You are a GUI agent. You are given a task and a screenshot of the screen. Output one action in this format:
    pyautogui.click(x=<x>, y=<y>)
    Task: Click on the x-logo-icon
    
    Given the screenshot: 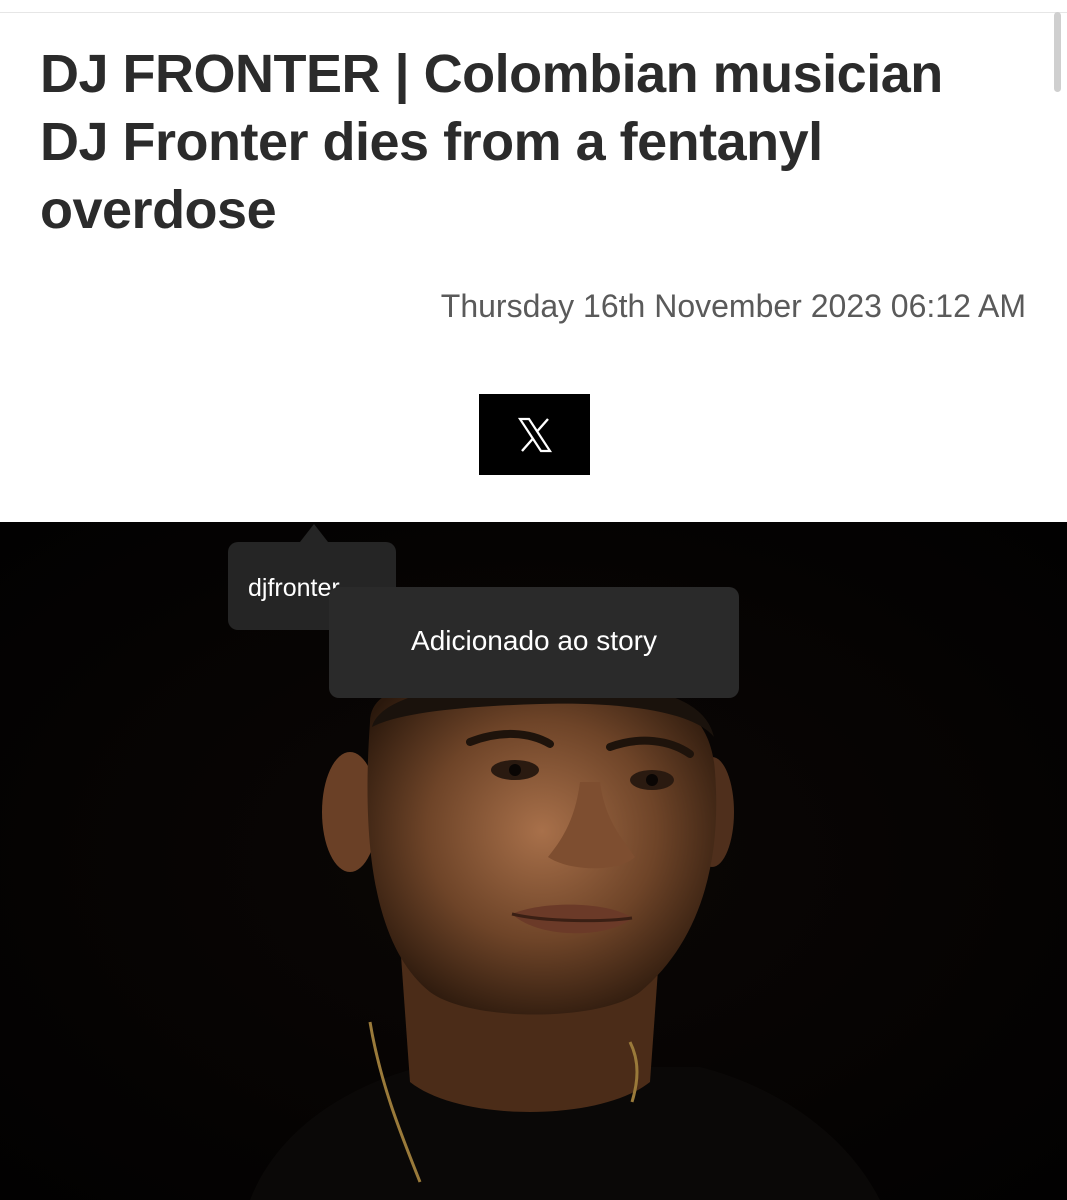 What is the action you would take?
    pyautogui.click(x=535, y=435)
    